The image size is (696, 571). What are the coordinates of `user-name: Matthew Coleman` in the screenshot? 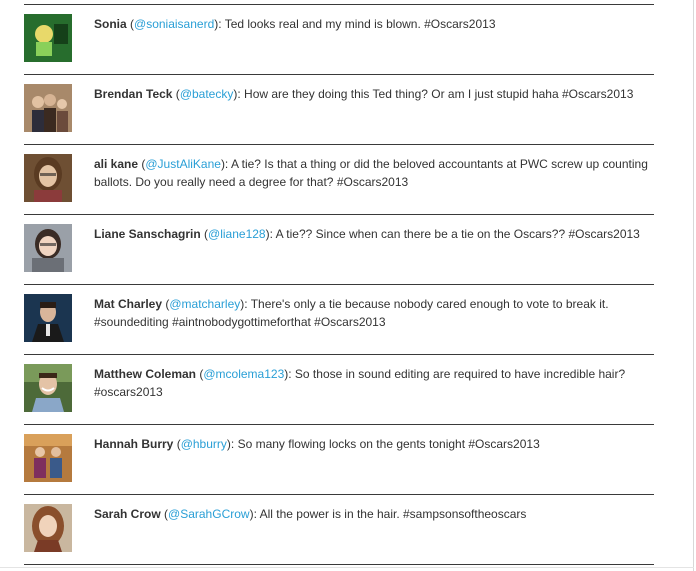 It's located at (145, 374).